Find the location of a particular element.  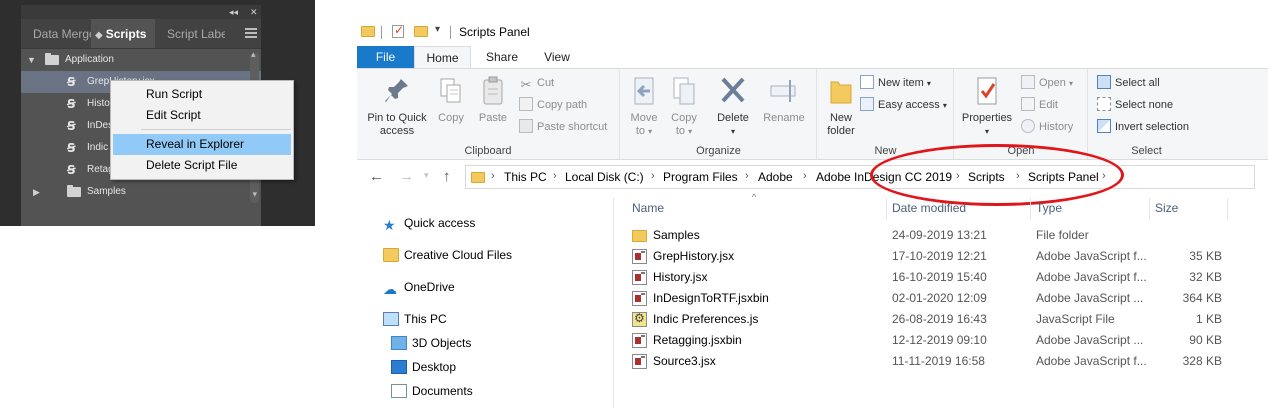

column-header-date: Date modified is located at coordinates (929, 208).